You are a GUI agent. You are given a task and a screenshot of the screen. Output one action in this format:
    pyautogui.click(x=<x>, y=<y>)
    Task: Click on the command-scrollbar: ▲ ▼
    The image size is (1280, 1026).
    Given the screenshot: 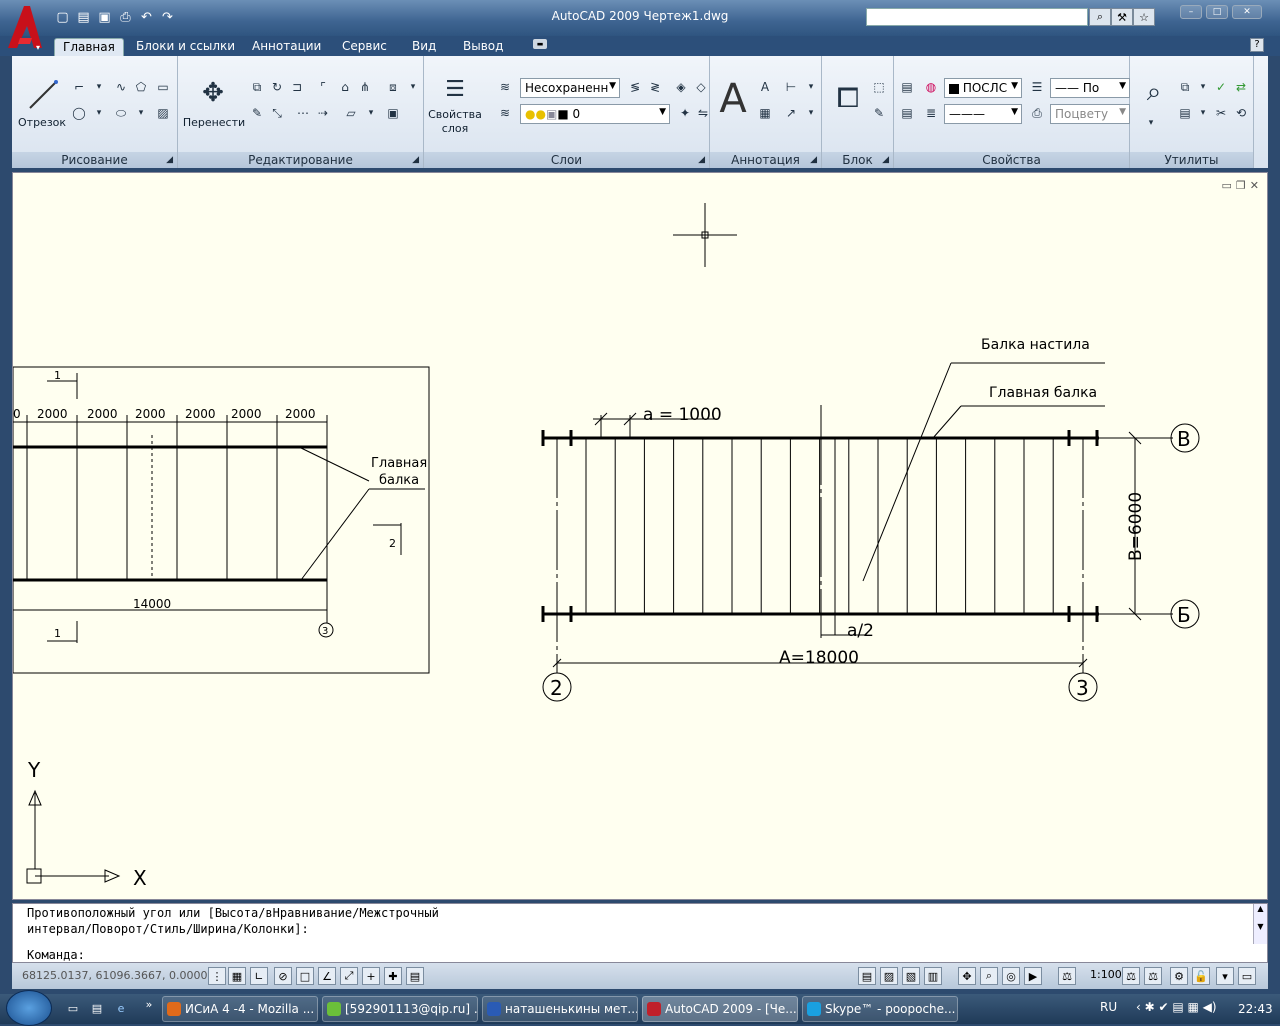 What is the action you would take?
    pyautogui.click(x=1260, y=924)
    